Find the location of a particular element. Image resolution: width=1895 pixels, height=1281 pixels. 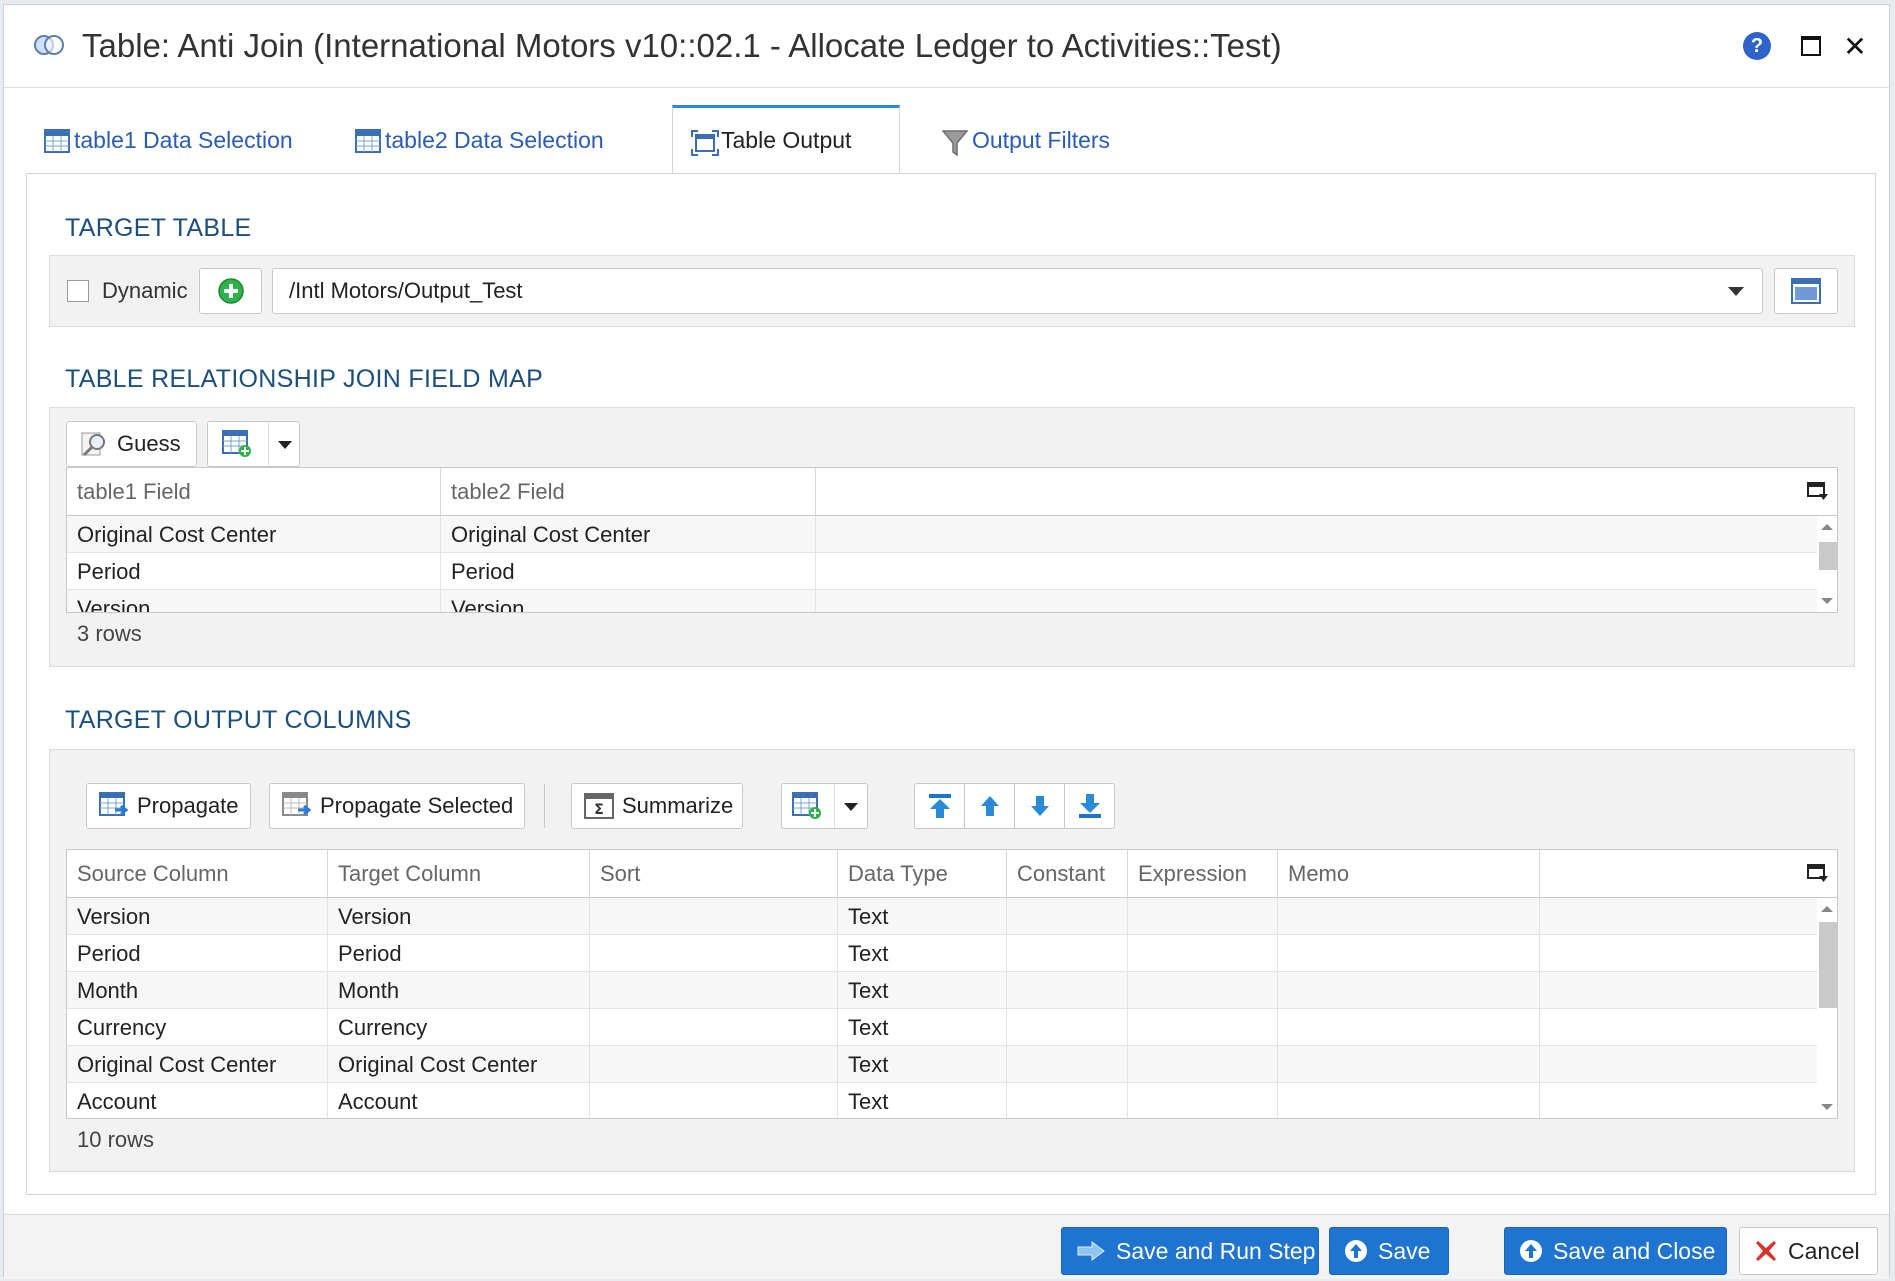

move-up-button is located at coordinates (989, 806).